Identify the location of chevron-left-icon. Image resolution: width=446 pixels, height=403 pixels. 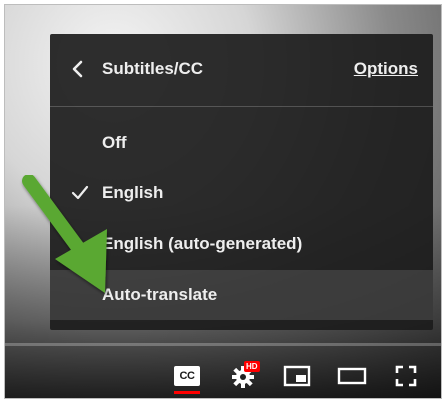
(77, 69).